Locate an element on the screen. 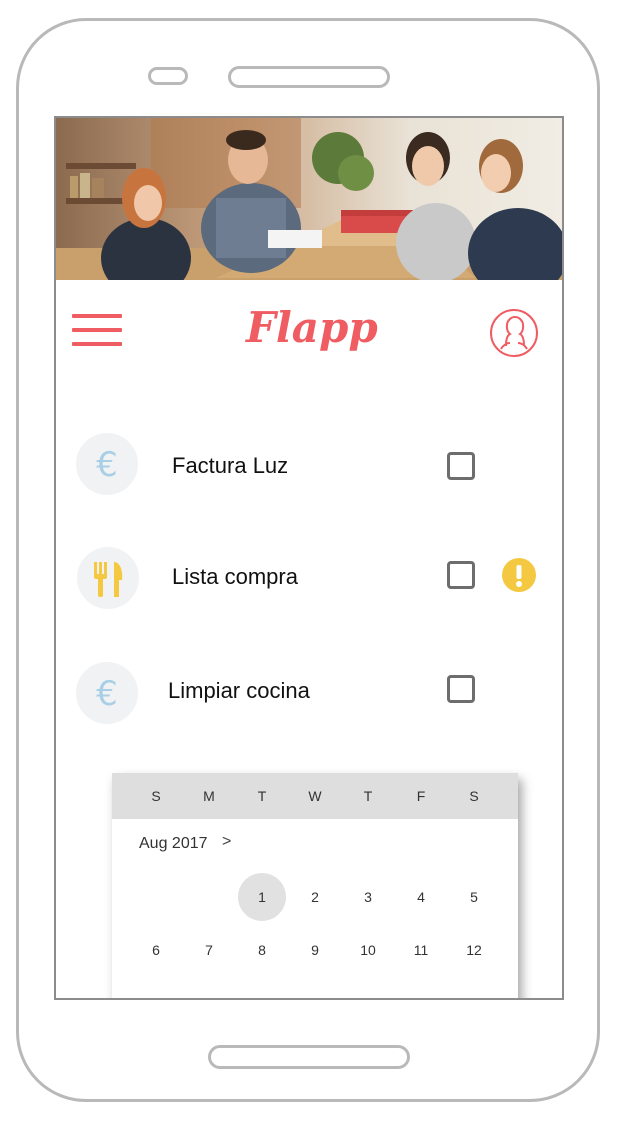 The image size is (618, 1122). app-logo: Flapp is located at coordinates (311, 327).